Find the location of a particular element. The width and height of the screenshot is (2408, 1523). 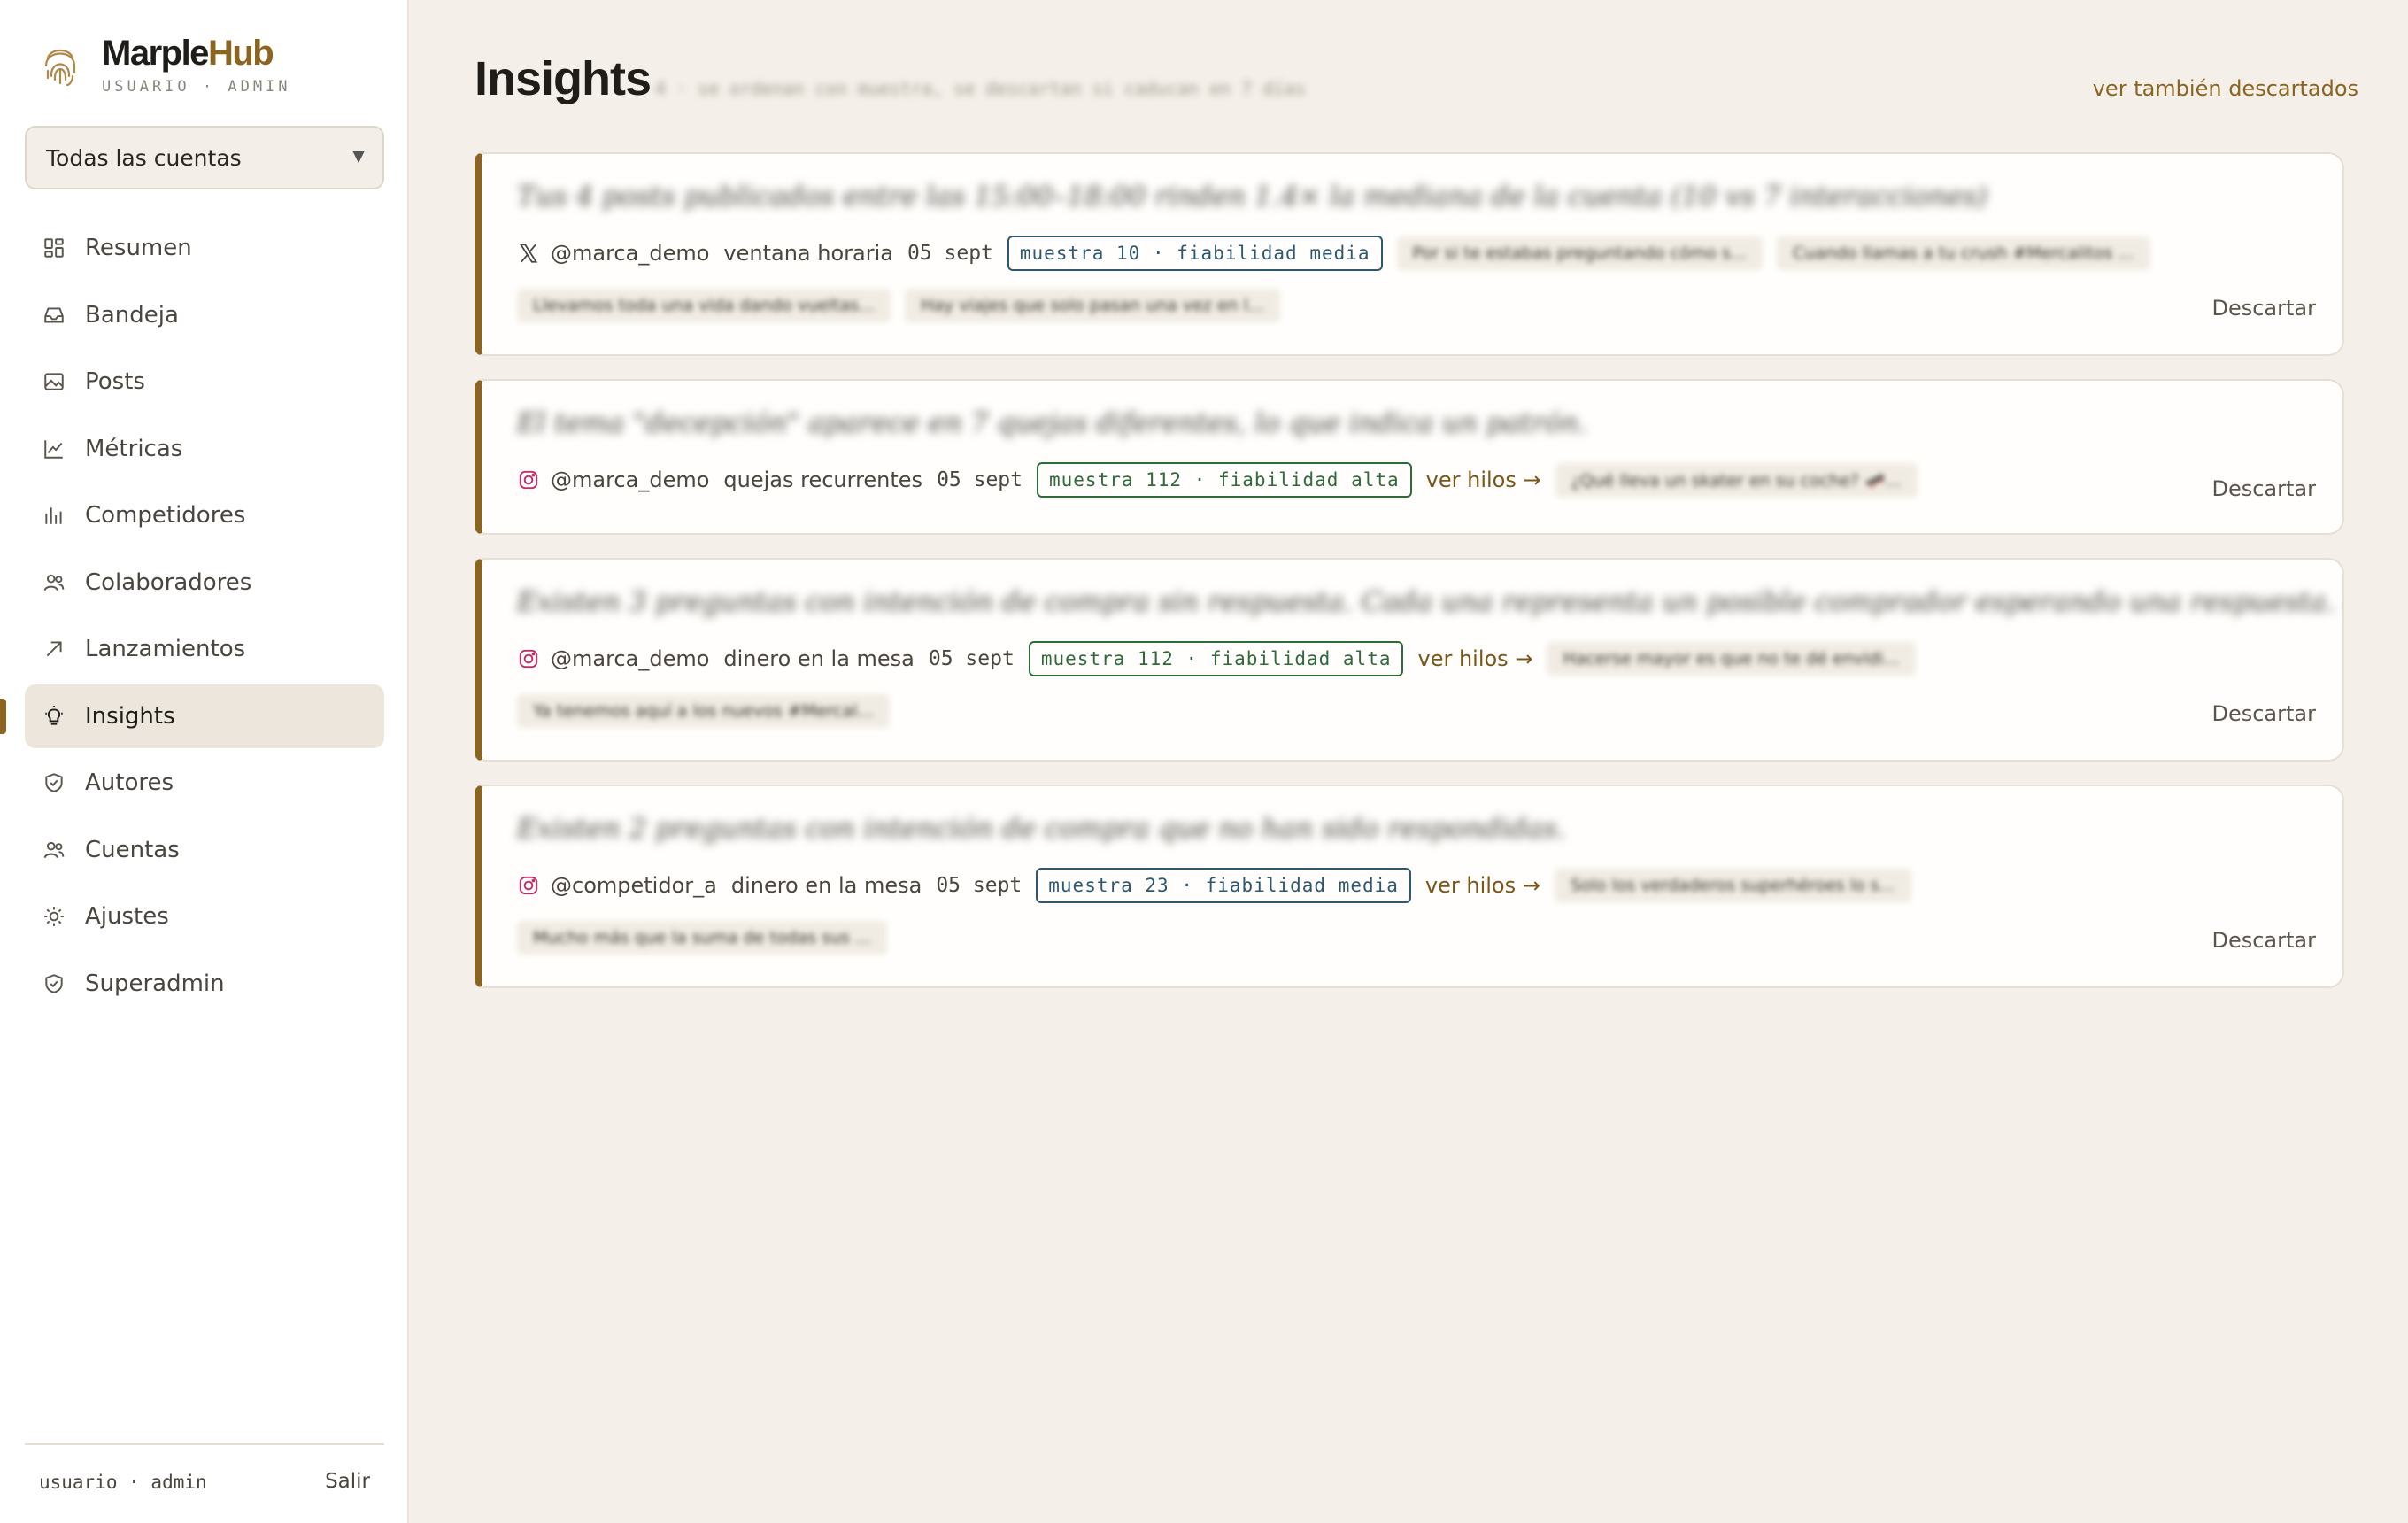

sidebar-item-metricas: Métricas is located at coordinates (204, 449).